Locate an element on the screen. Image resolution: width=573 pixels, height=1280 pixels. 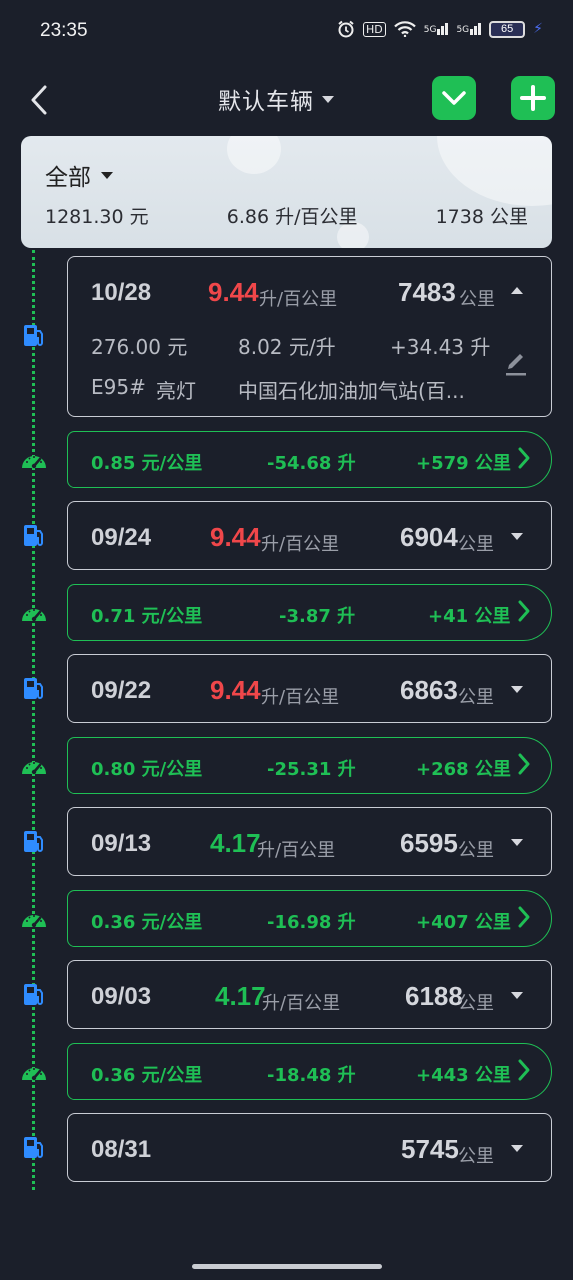
segment-fuel-delta: -16.98 升 is located at coordinates (311, 922).